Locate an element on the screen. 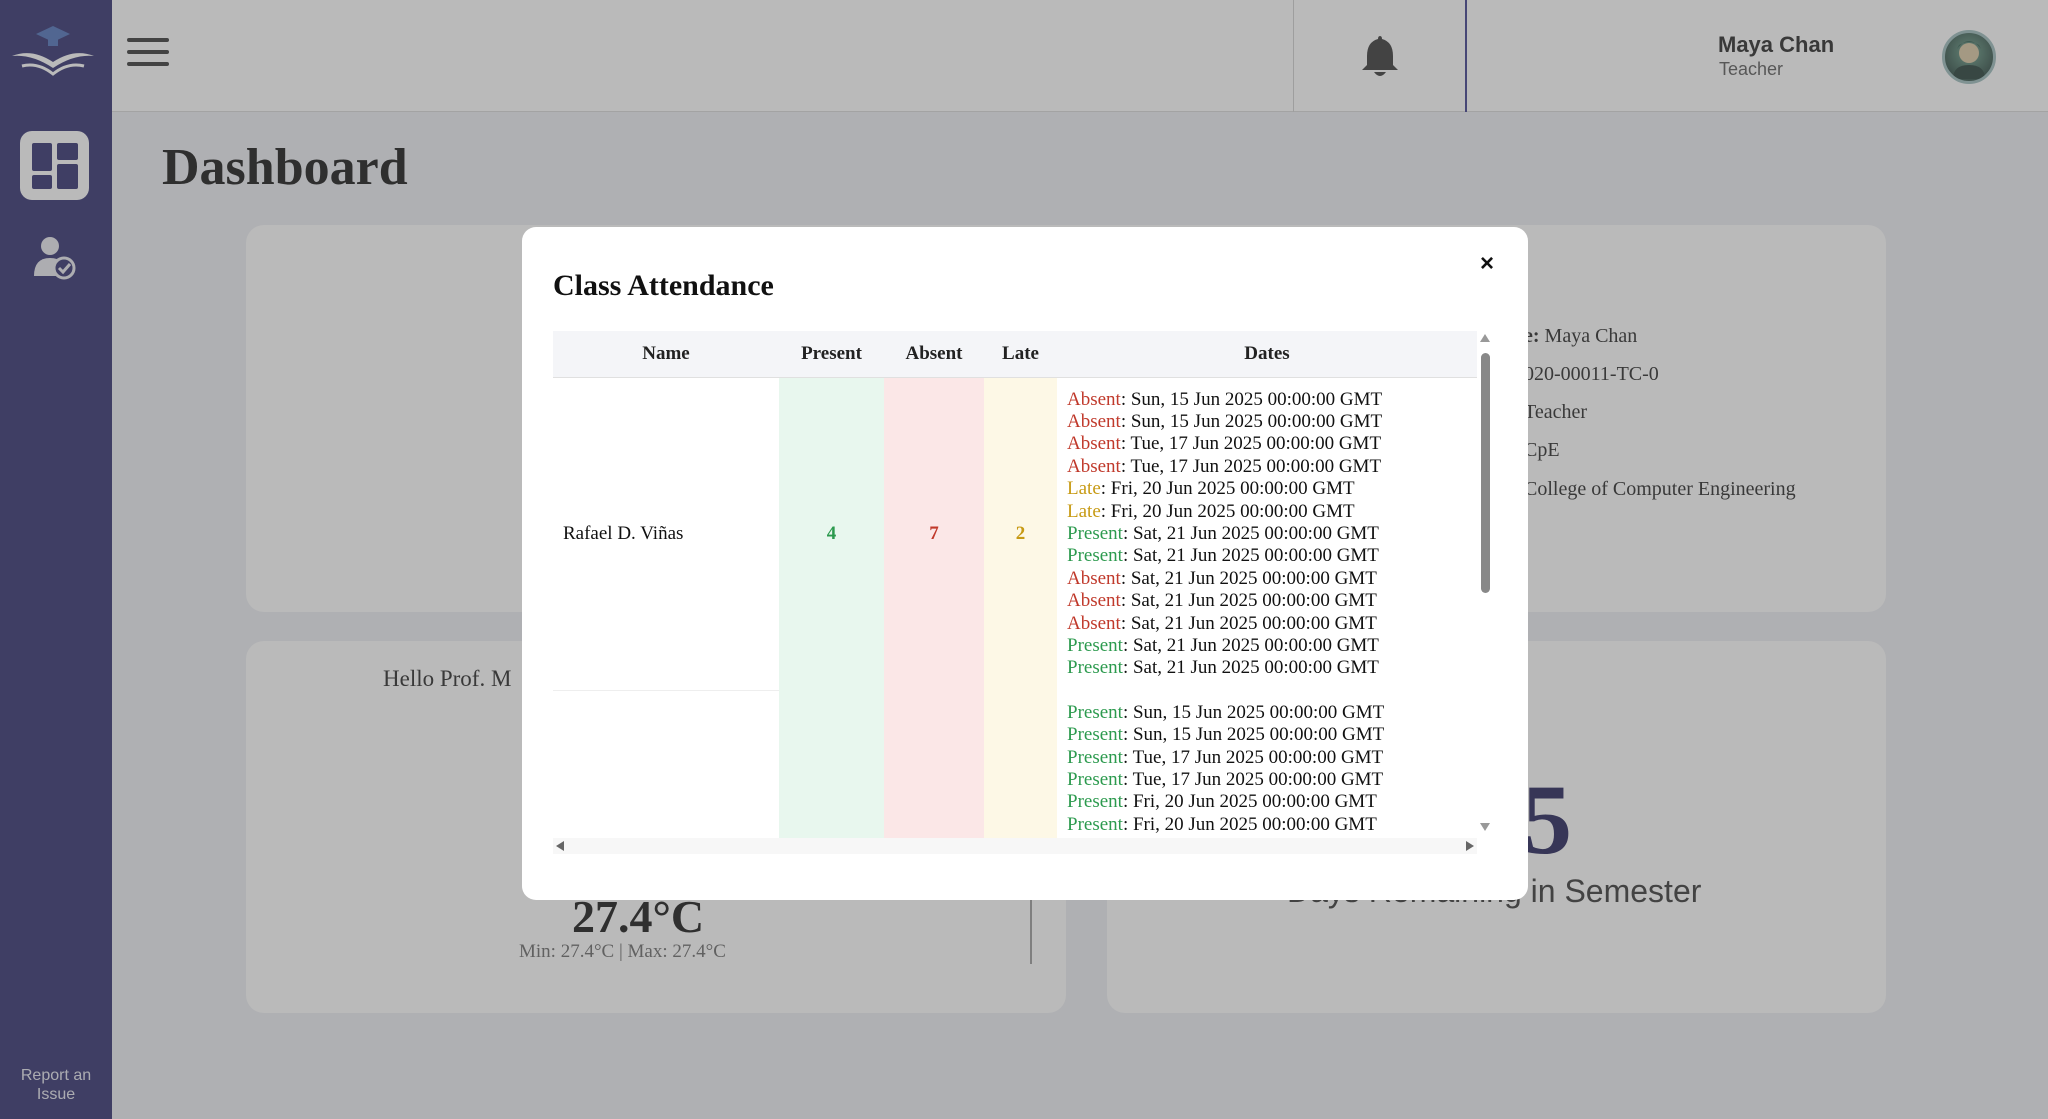 The height and width of the screenshot is (1119, 2048). late-count is located at coordinates (1020, 764).